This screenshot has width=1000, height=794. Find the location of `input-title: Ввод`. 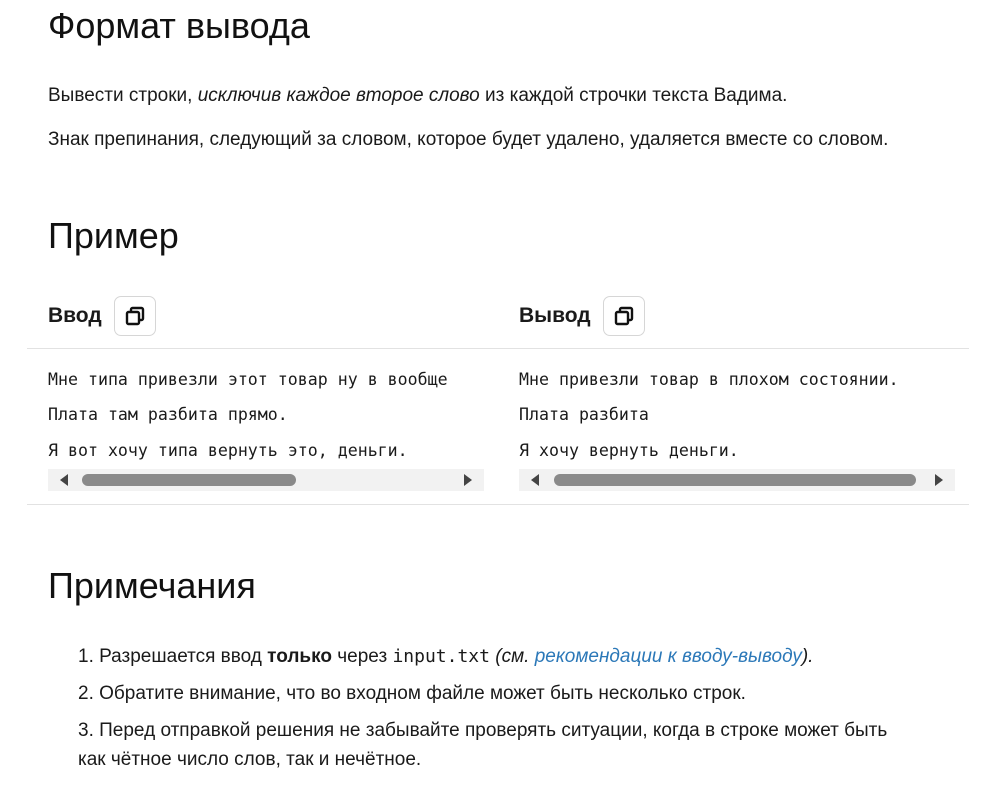

input-title: Ввод is located at coordinates (75, 315).